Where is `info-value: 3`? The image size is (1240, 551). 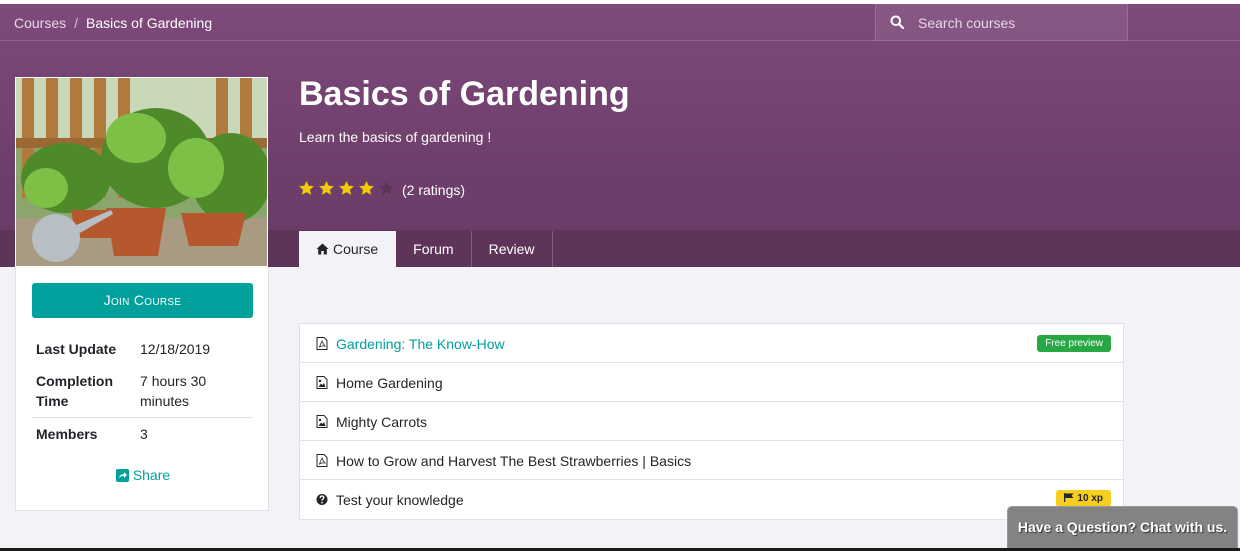 info-value: 3 is located at coordinates (144, 434).